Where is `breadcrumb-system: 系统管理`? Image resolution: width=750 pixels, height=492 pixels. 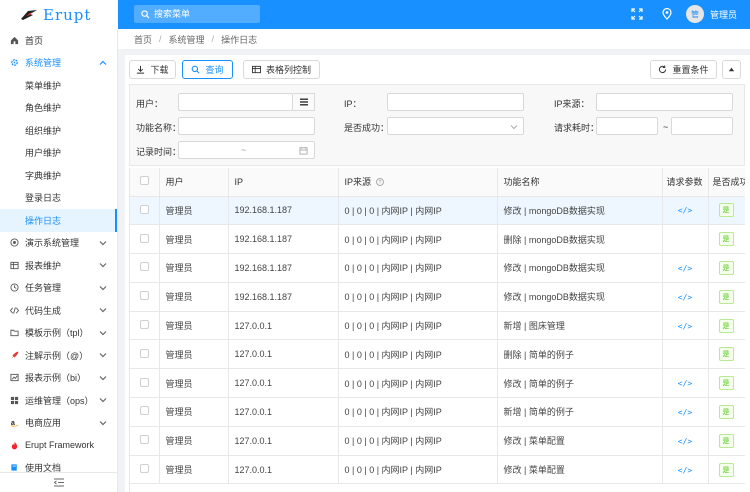 breadcrumb-system: 系统管理 is located at coordinates (187, 39).